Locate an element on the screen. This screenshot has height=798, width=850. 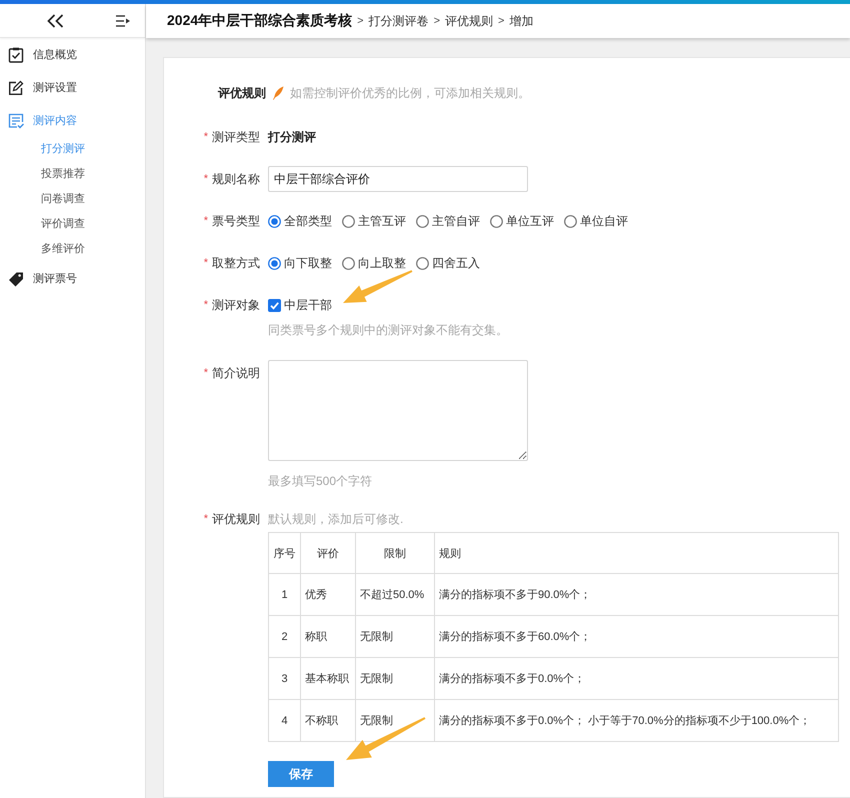
text-input: 中层干部综合评价 is located at coordinates (398, 179).